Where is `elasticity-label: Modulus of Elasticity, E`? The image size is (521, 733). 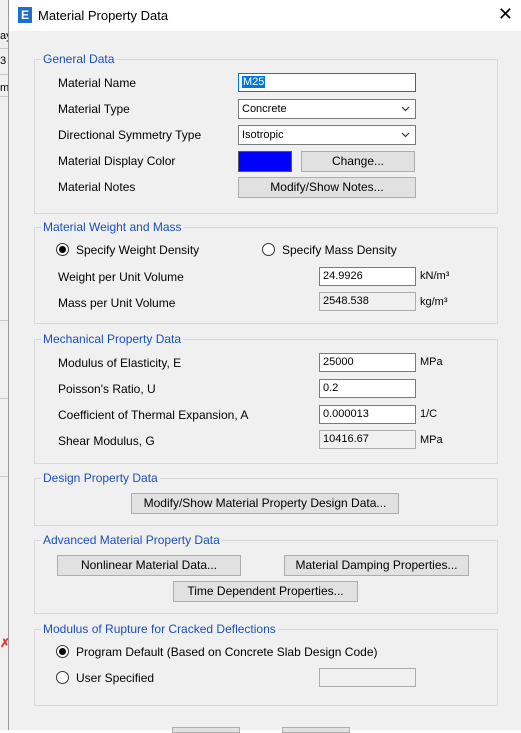
elasticity-label: Modulus of Elasticity, E is located at coordinates (120, 363).